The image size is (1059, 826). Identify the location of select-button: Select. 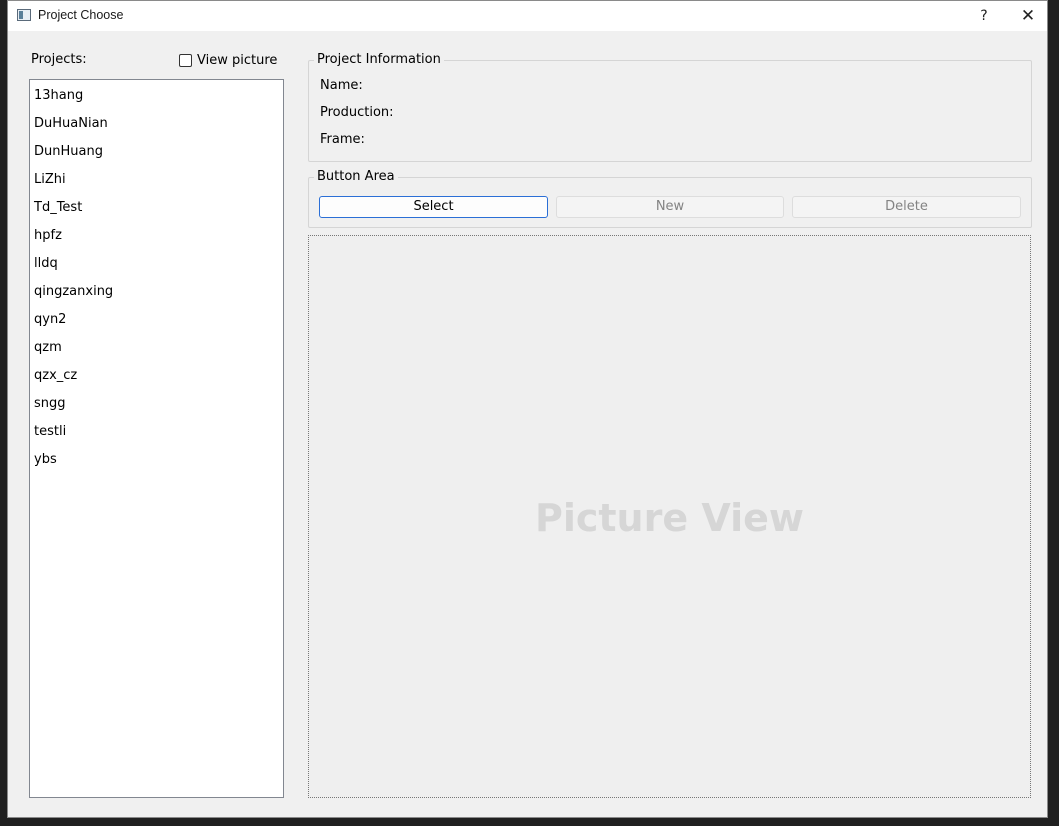
(433, 207).